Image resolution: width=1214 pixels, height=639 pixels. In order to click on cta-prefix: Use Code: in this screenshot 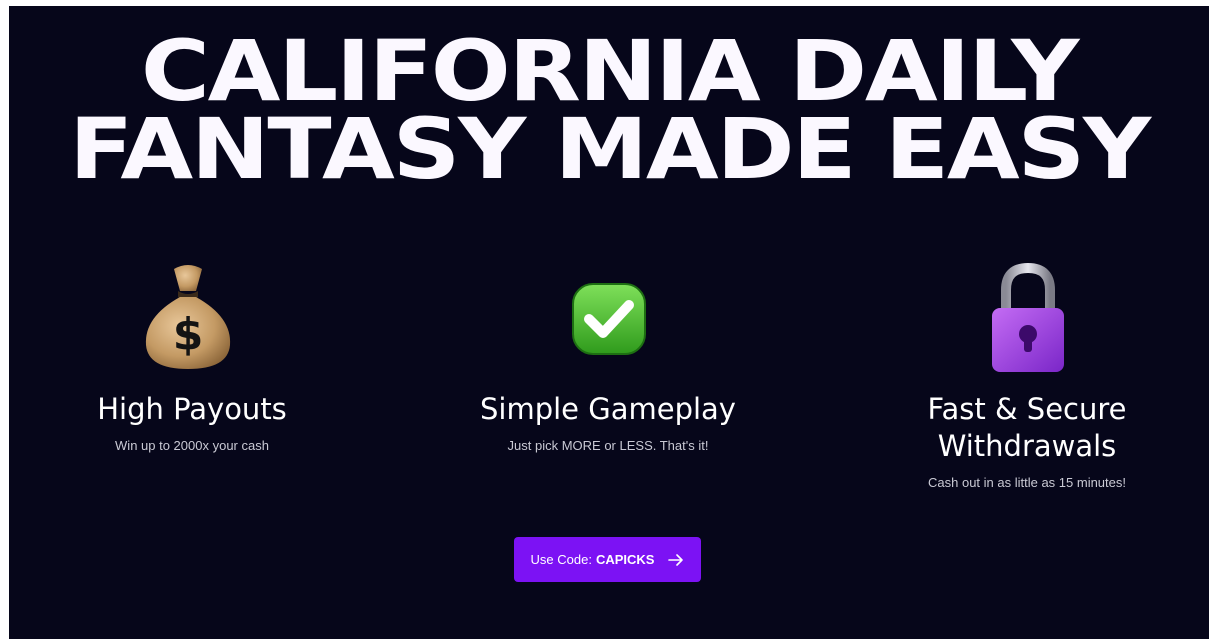, I will do `click(561, 559)`.